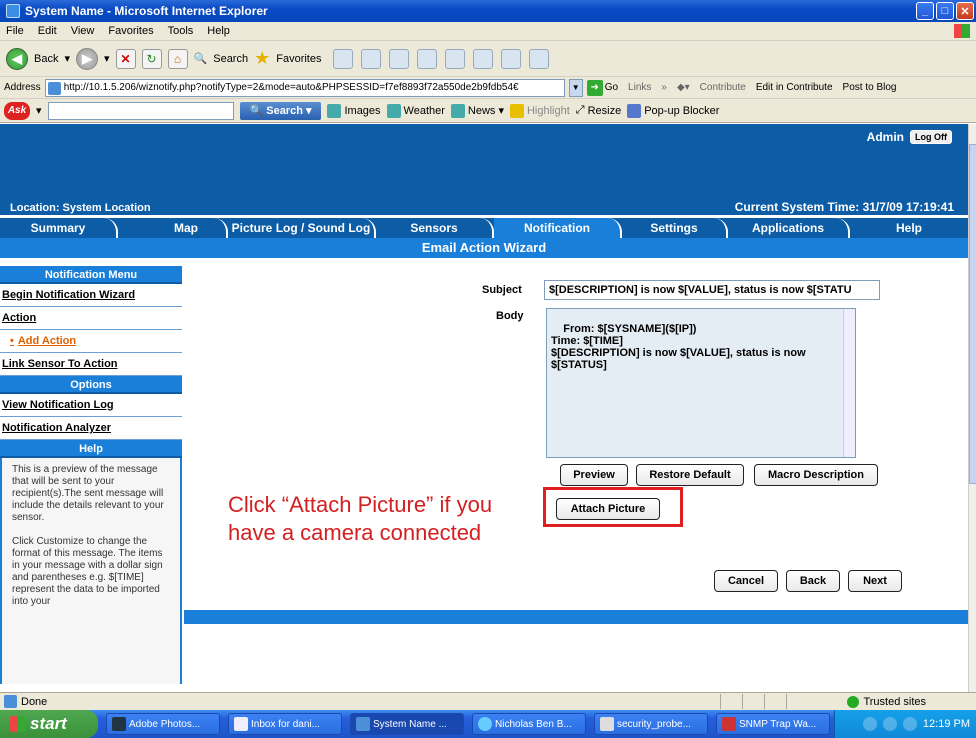  Describe the element at coordinates (965, 11) in the screenshot. I see `close-button: ✕` at that location.